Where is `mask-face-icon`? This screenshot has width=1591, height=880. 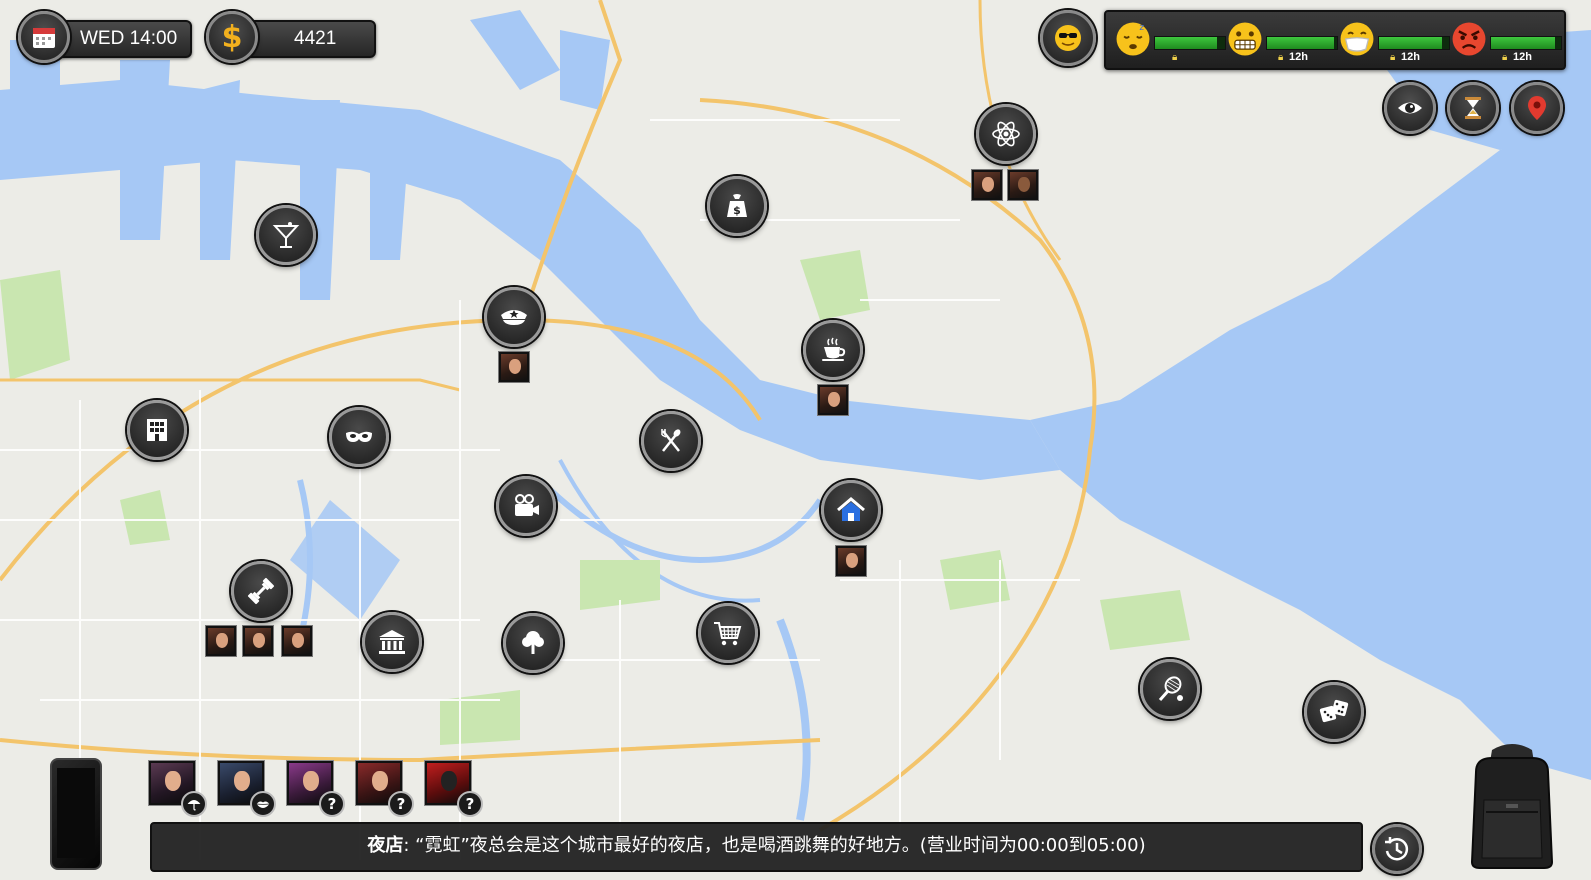 mask-face-icon is located at coordinates (1357, 39).